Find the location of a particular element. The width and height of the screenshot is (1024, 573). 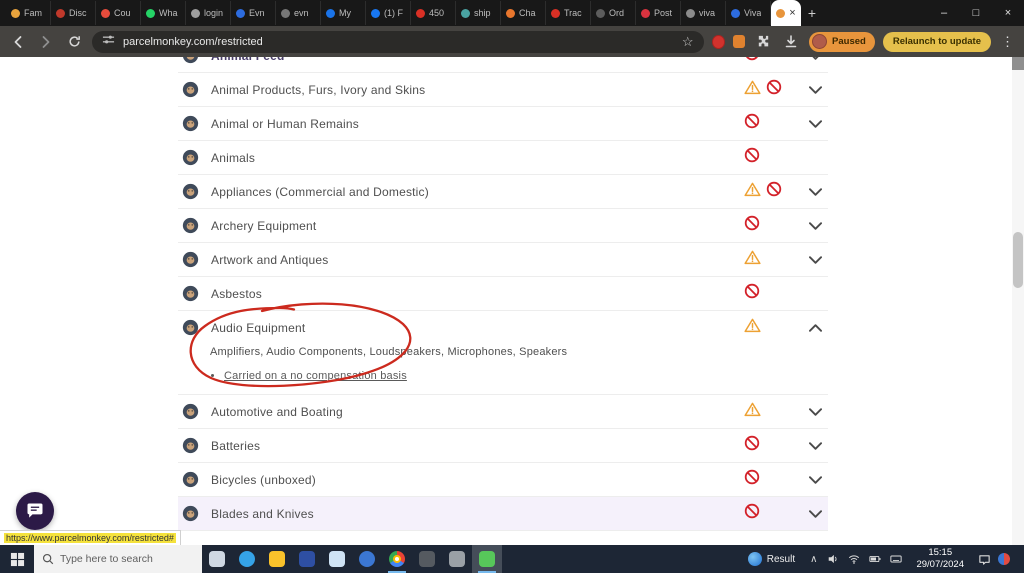

taskbar-app-browser-app is located at coordinates (367, 559).